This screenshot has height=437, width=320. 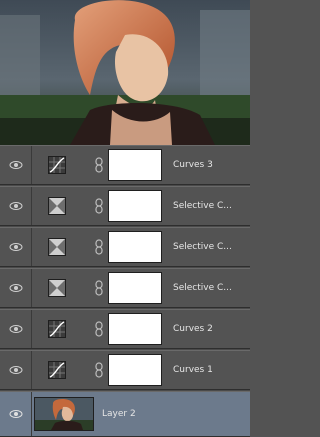 I want to click on layer-row-curves-1: Curves 1, so click(x=125, y=370).